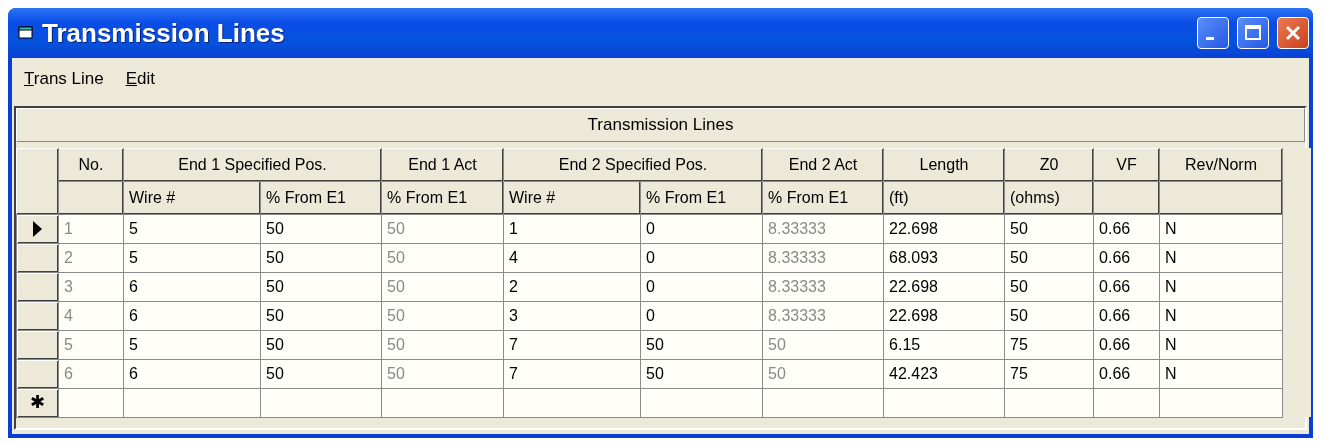  I want to click on maximize-icon, so click(1253, 33).